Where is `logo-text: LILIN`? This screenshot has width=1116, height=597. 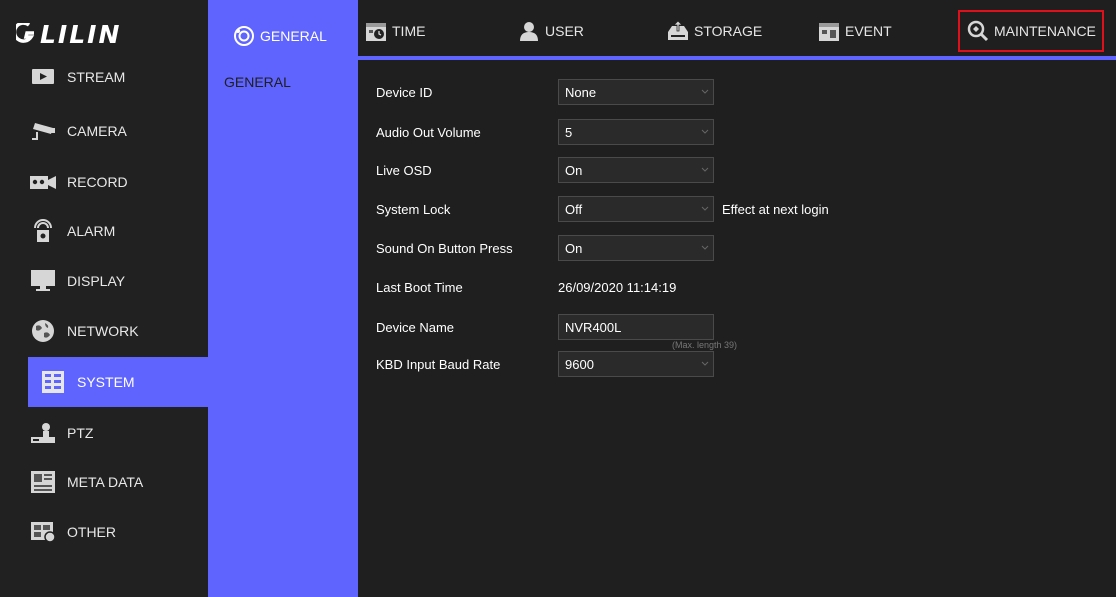
logo-text: LILIN is located at coordinates (81, 34).